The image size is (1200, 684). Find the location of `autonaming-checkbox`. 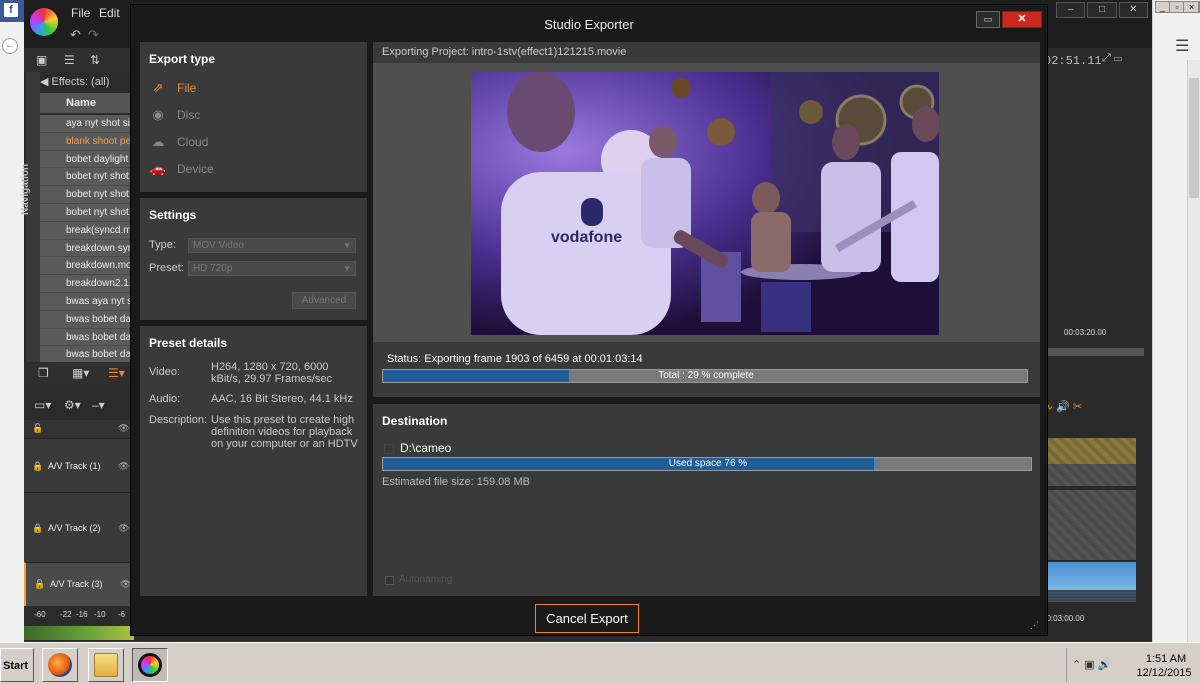

autonaming-checkbox is located at coordinates (389, 580).